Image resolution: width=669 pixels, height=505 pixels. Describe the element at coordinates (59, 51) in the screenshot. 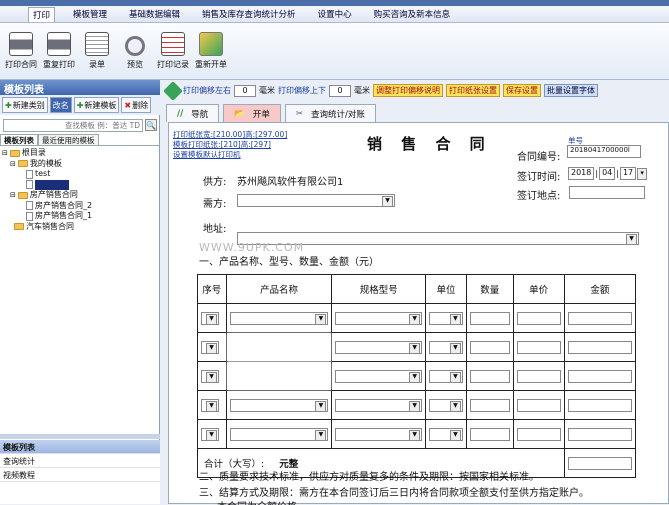

I see `reprint-button: 重复打印` at that location.